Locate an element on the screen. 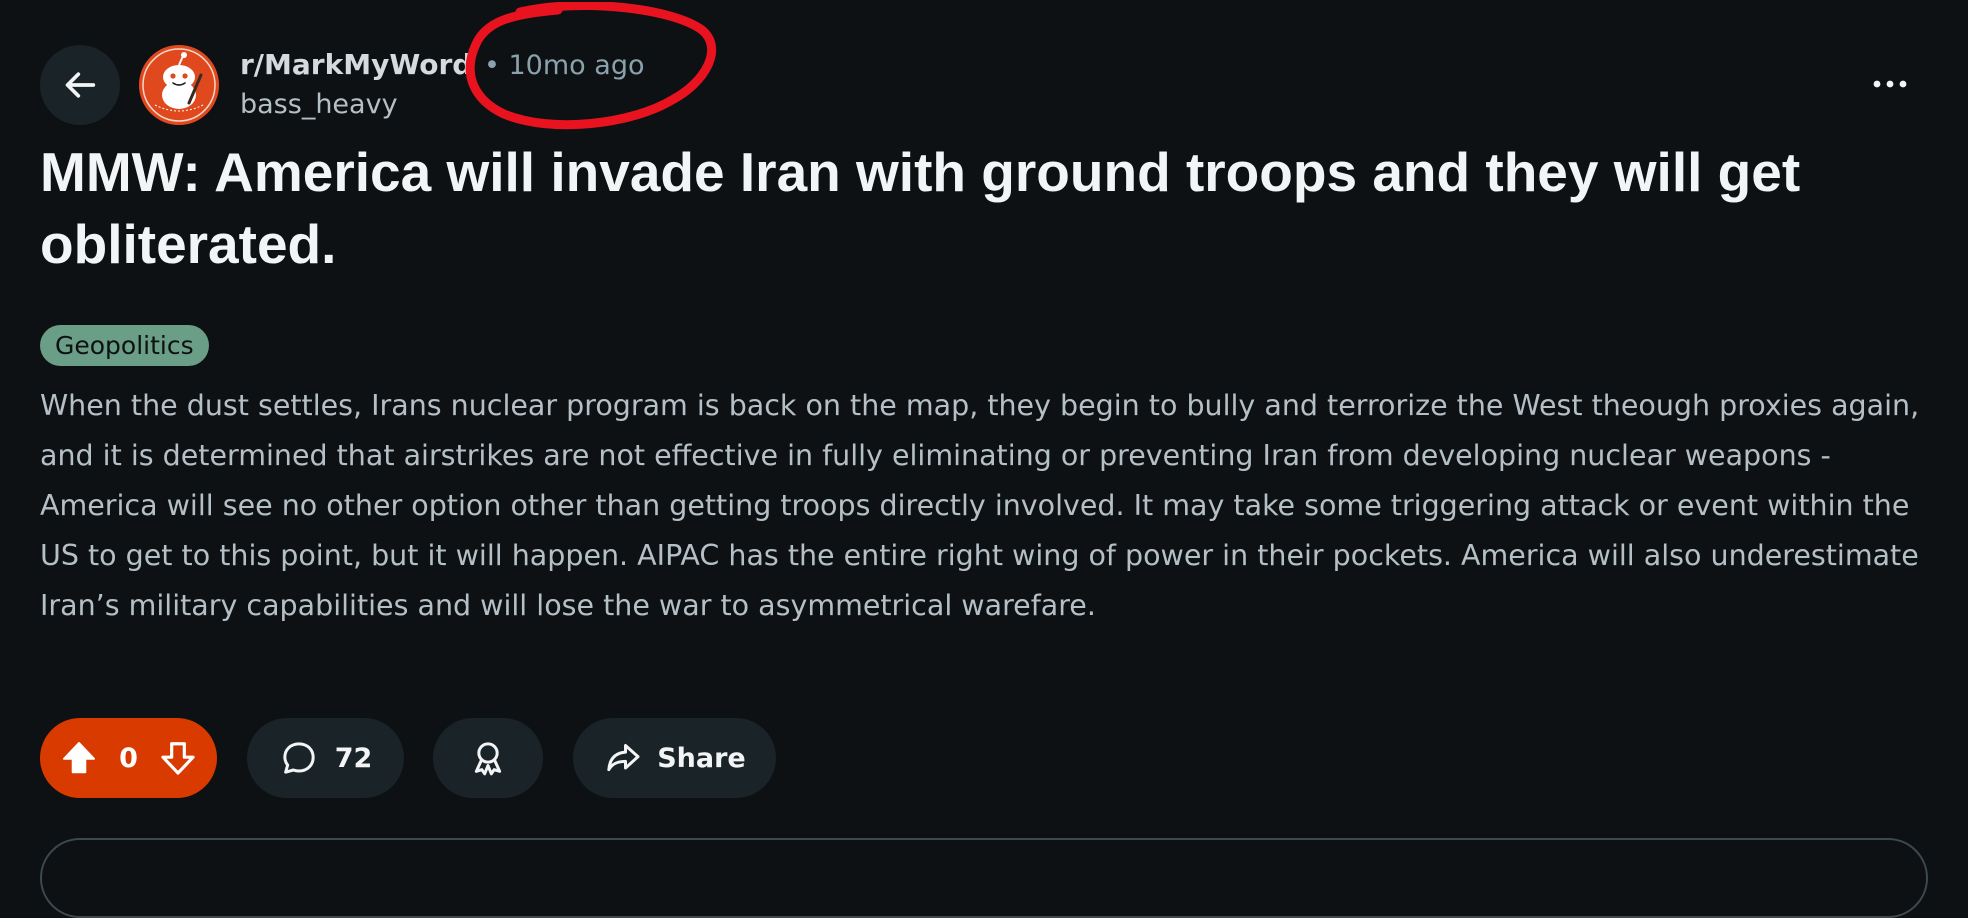  red-circle-annotation is located at coordinates (591, 66).